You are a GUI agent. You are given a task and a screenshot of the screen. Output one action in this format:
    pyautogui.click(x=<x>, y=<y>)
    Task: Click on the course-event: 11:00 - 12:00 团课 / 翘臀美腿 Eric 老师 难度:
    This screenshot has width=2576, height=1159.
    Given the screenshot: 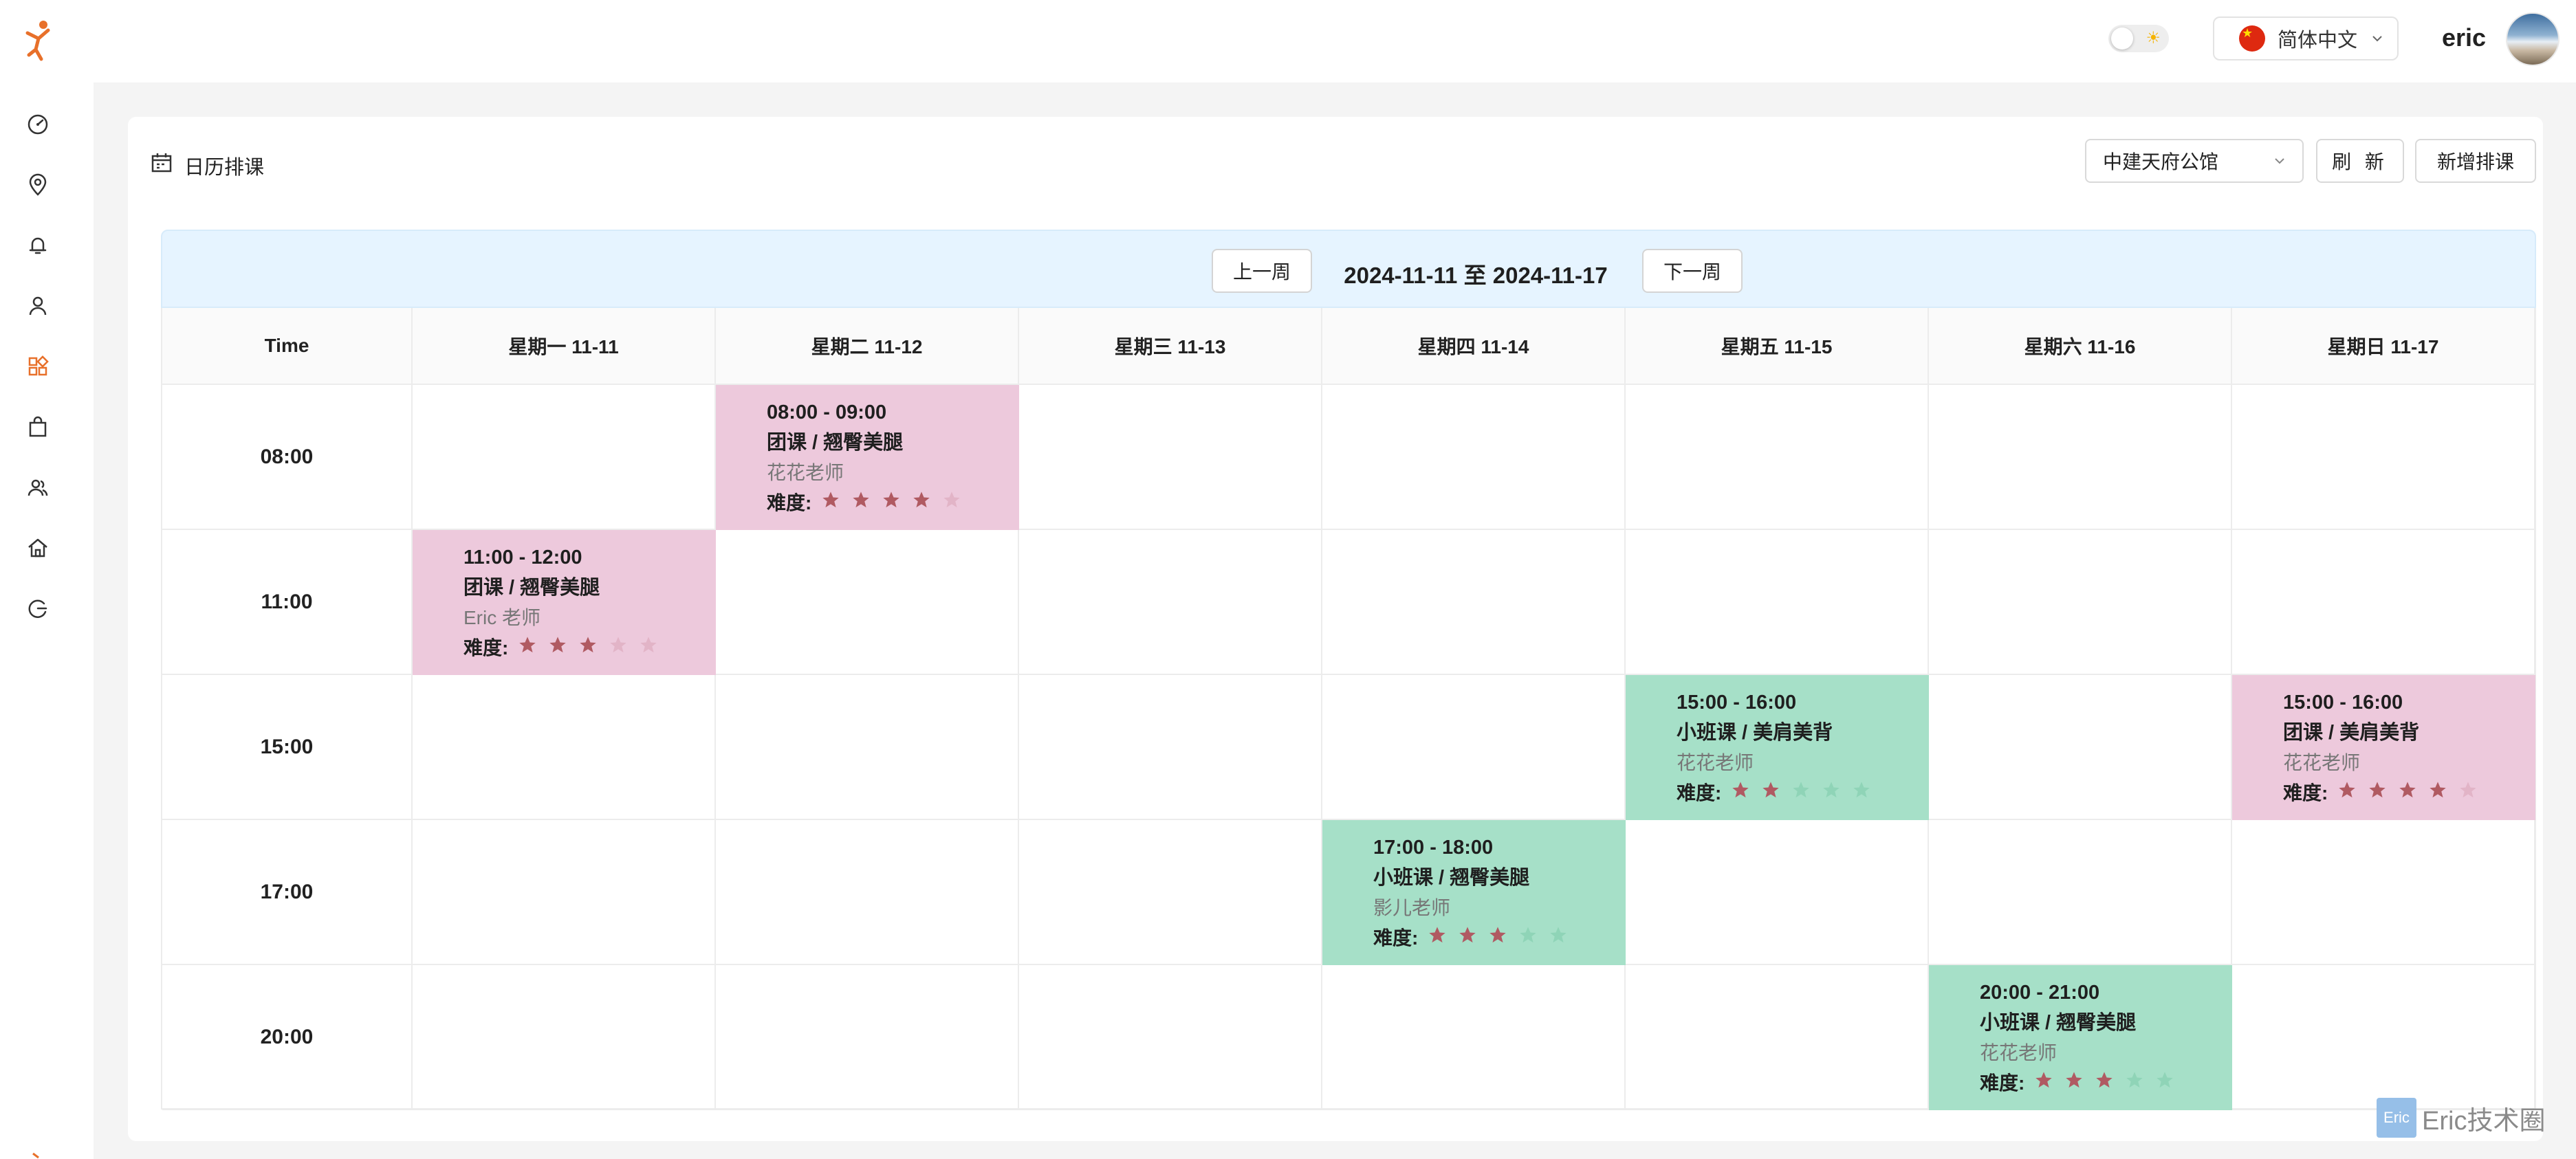 What is the action you would take?
    pyautogui.click(x=564, y=602)
    